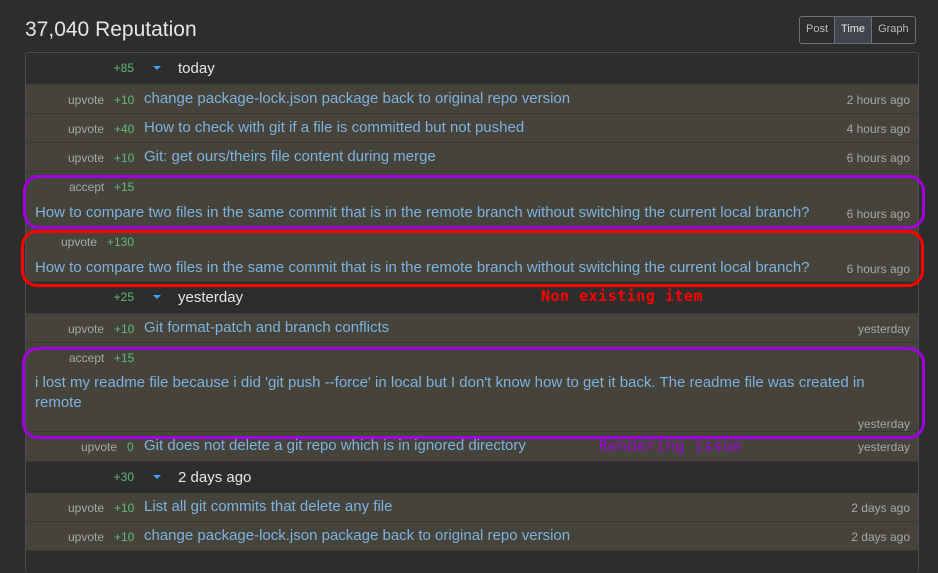 This screenshot has width=938, height=573. Describe the element at coordinates (215, 477) in the screenshot. I see `group-label: 2 days ago` at that location.